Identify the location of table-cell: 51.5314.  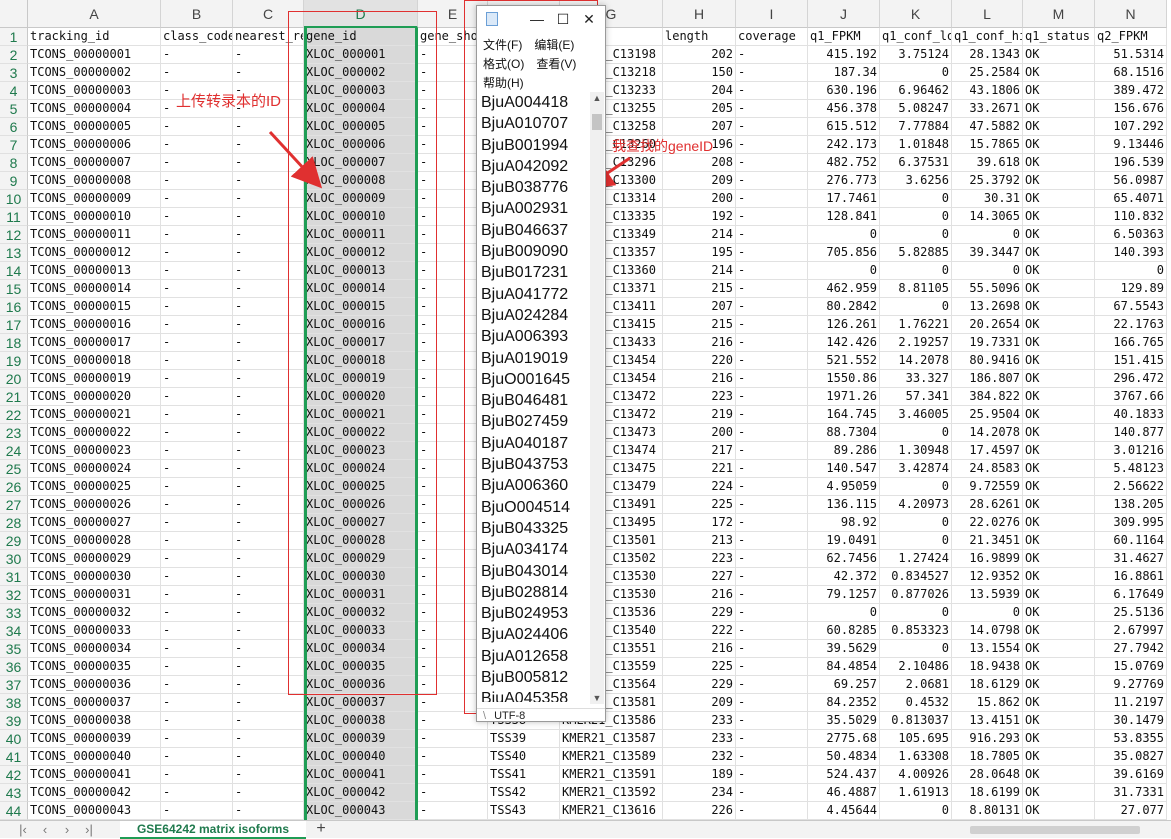
(1131, 55).